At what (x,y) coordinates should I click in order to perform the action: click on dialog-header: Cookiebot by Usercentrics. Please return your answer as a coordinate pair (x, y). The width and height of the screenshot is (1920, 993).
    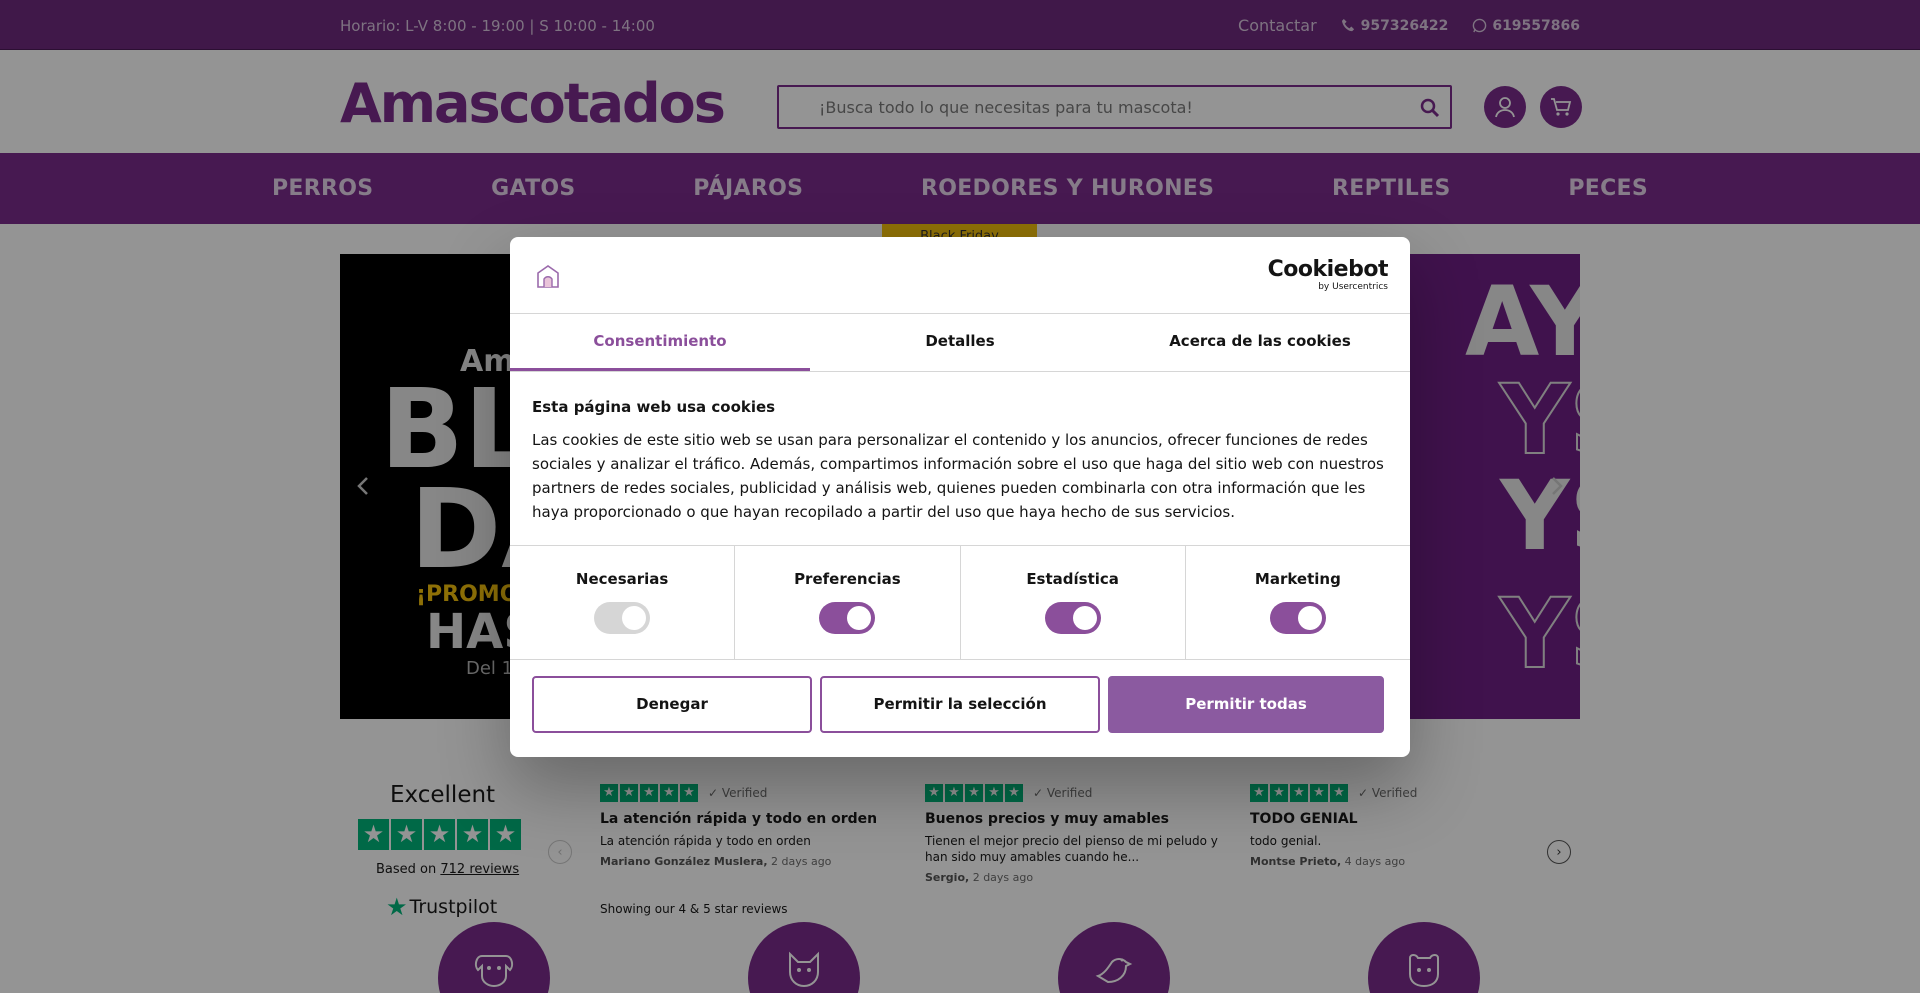
    Looking at the image, I should click on (960, 275).